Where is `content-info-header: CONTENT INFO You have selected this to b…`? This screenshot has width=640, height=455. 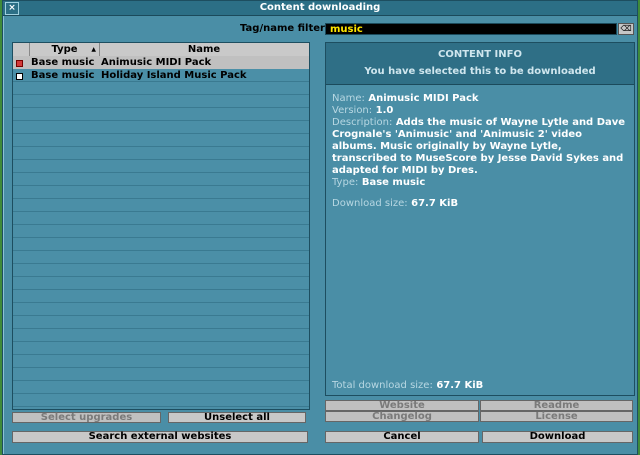 content-info-header: CONTENT INFO You have selected this to b… is located at coordinates (480, 64).